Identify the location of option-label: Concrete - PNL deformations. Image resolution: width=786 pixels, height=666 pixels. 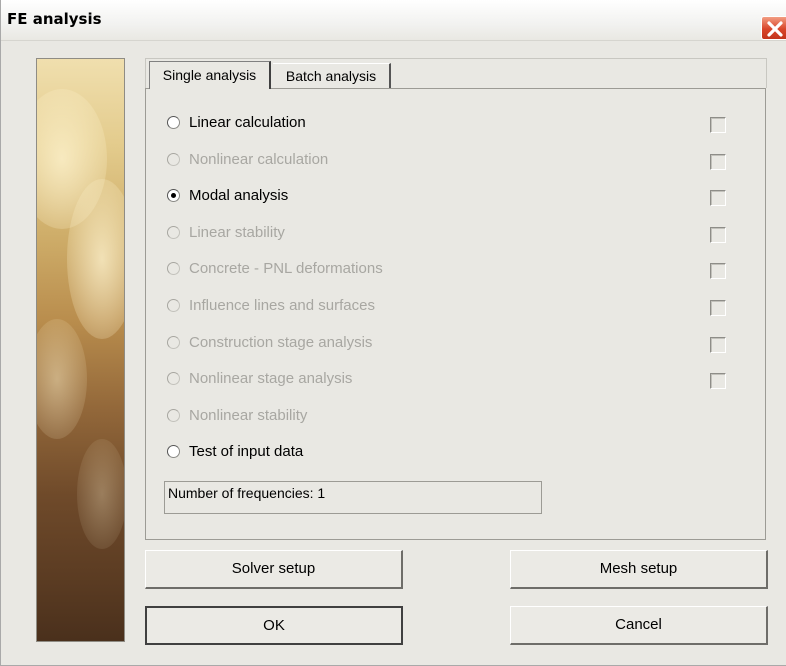
(286, 268).